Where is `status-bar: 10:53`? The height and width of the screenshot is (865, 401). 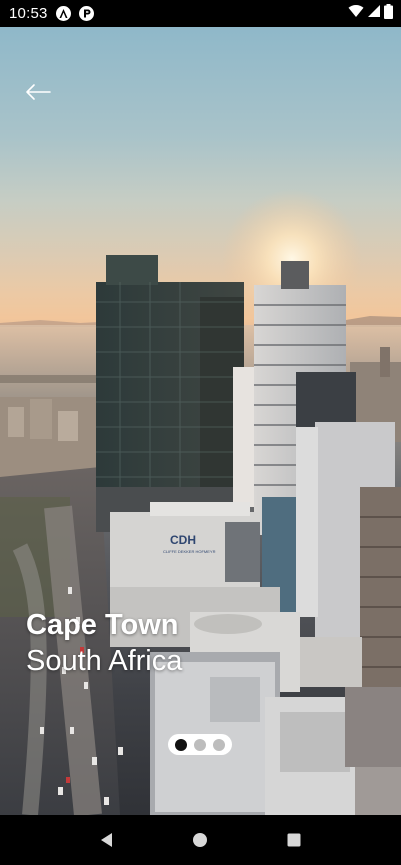 status-bar: 10:53 is located at coordinates (200, 13).